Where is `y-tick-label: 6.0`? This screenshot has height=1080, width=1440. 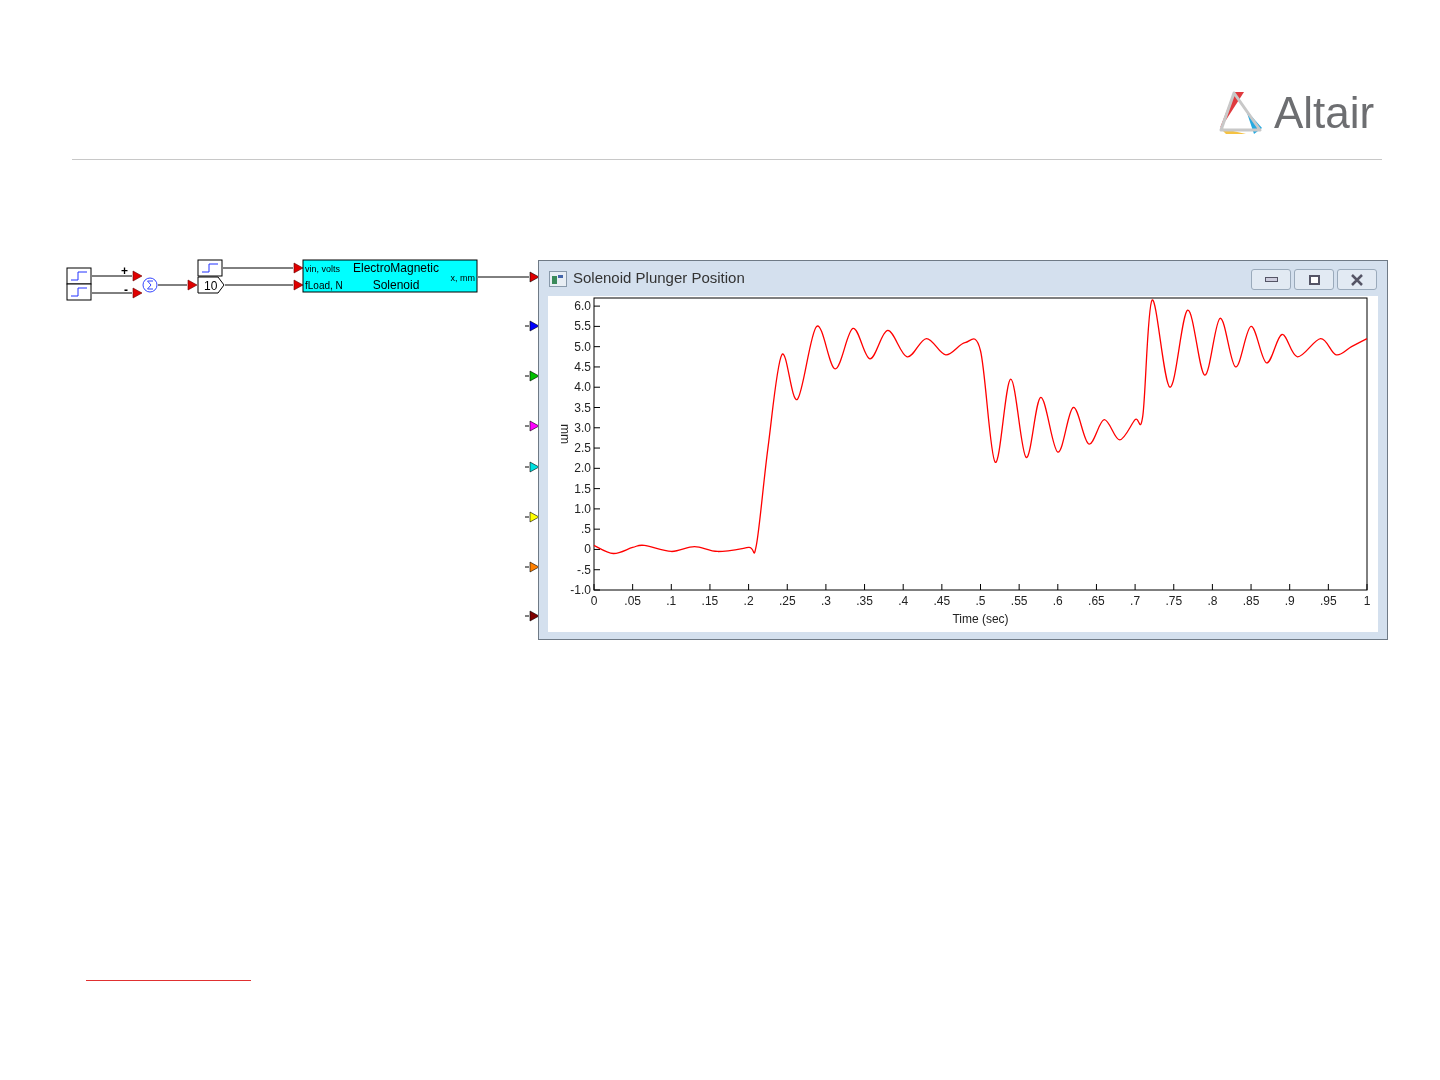
y-tick-label: 6.0 is located at coordinates (582, 306).